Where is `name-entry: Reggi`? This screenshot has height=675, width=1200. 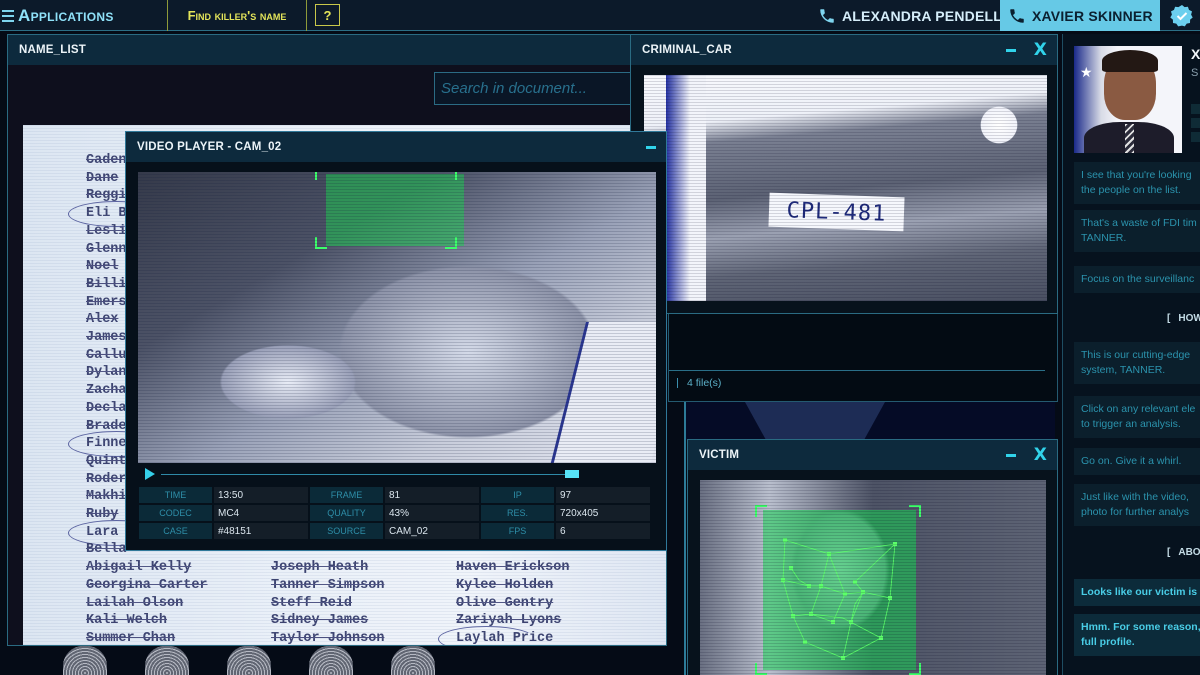
name-entry: Reggi is located at coordinates (106, 195).